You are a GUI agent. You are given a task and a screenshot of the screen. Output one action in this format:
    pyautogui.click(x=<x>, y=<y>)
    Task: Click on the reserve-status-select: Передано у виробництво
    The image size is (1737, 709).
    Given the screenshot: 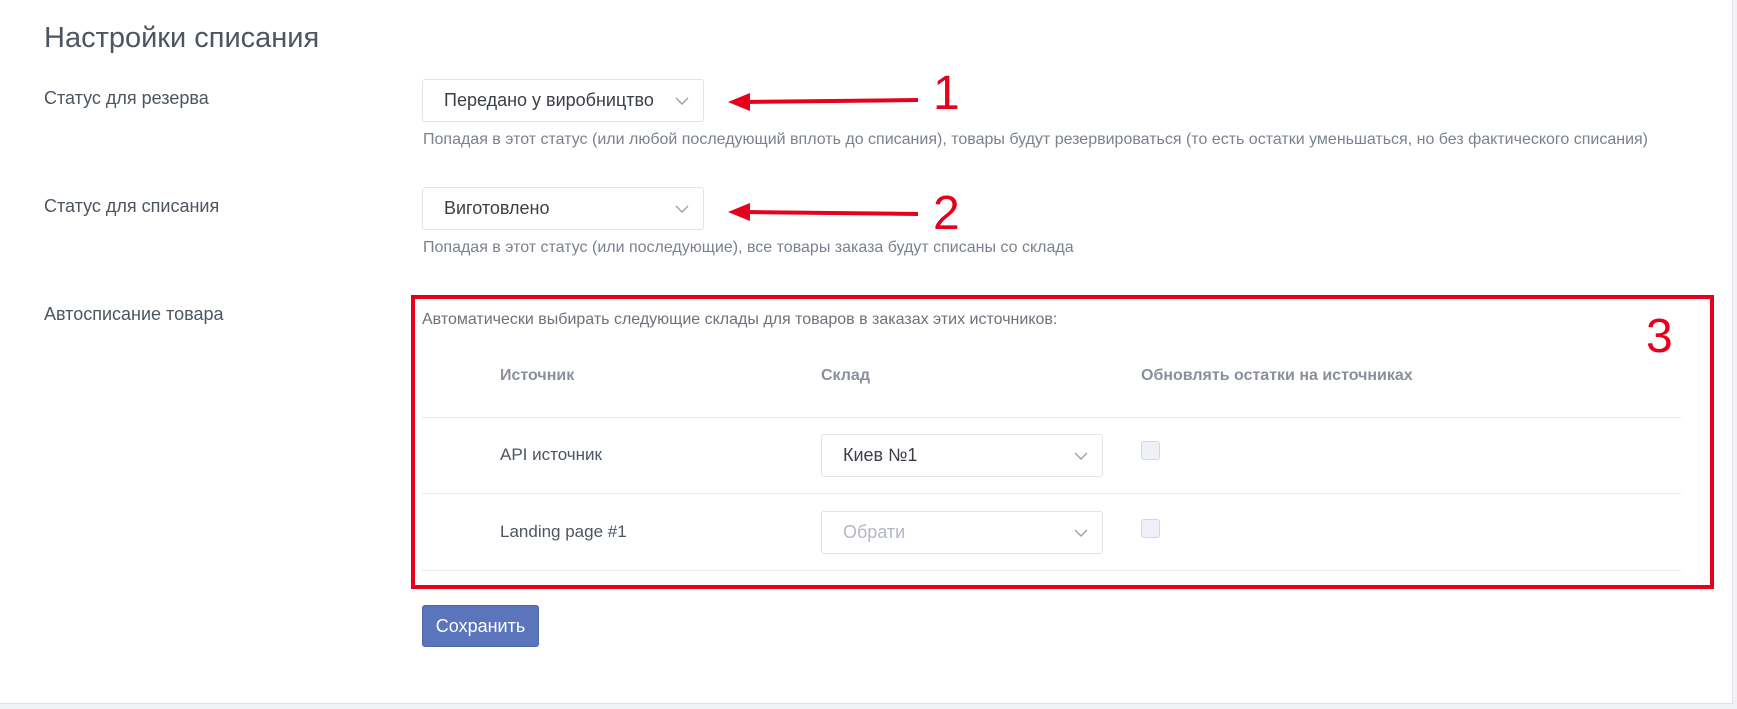 What is the action you would take?
    pyautogui.click(x=563, y=100)
    